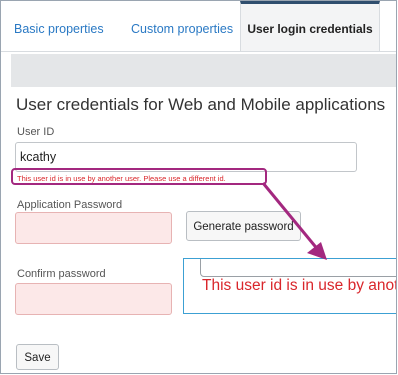  Describe the element at coordinates (70, 205) in the screenshot. I see `application-password-label: Application Password` at that location.